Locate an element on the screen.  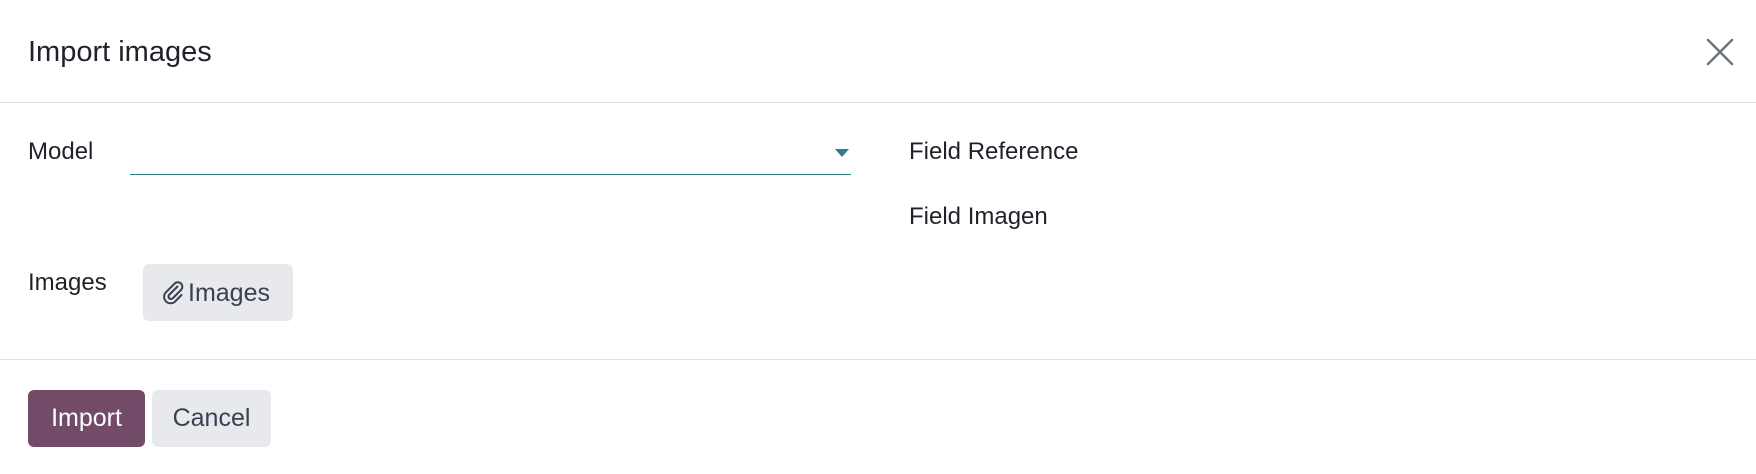
model-select is located at coordinates (490, 154).